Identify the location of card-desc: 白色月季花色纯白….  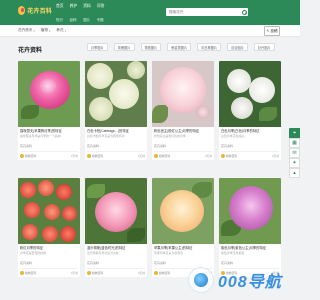
(234, 136).